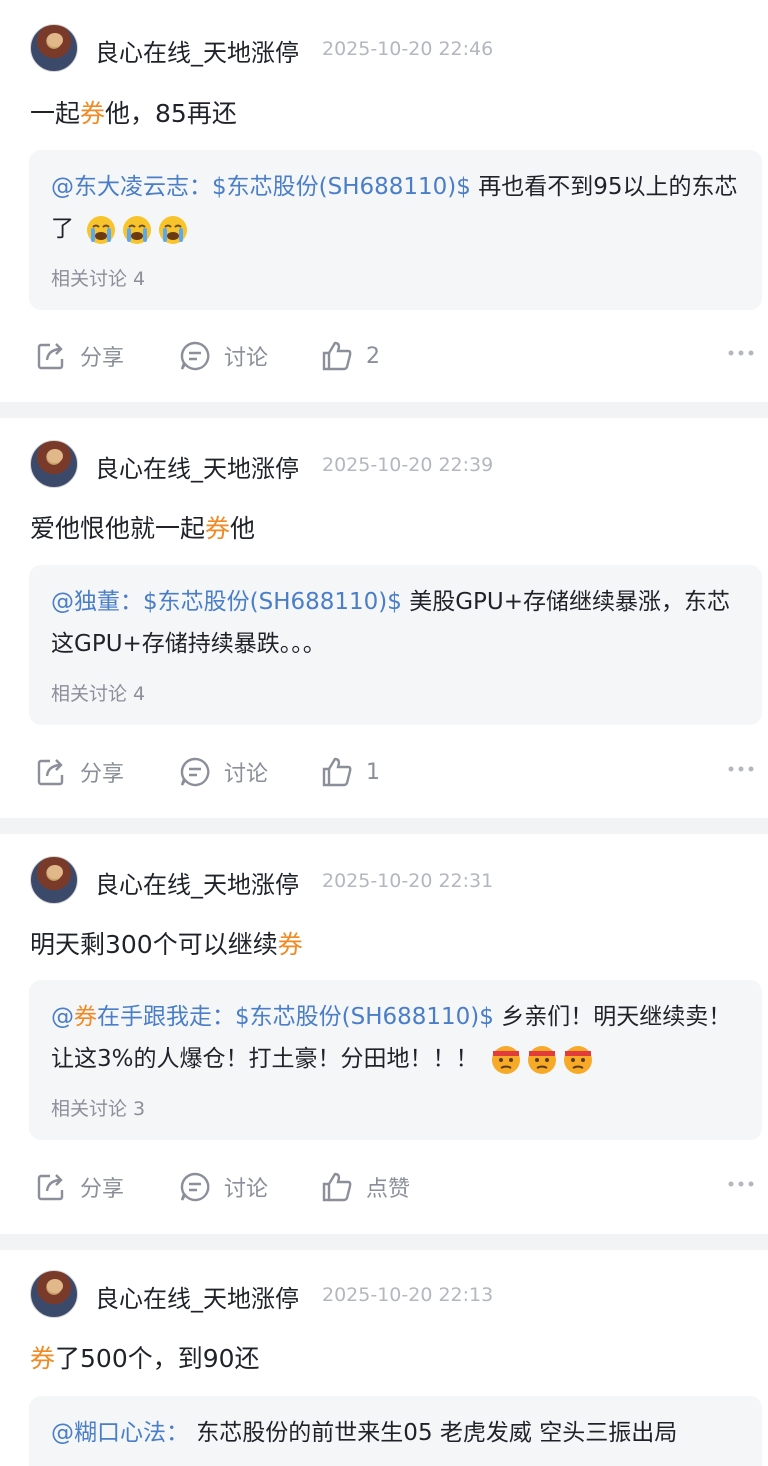  Describe the element at coordinates (120, 1433) in the screenshot. I see `mention-link: @糊口心法：` at that location.